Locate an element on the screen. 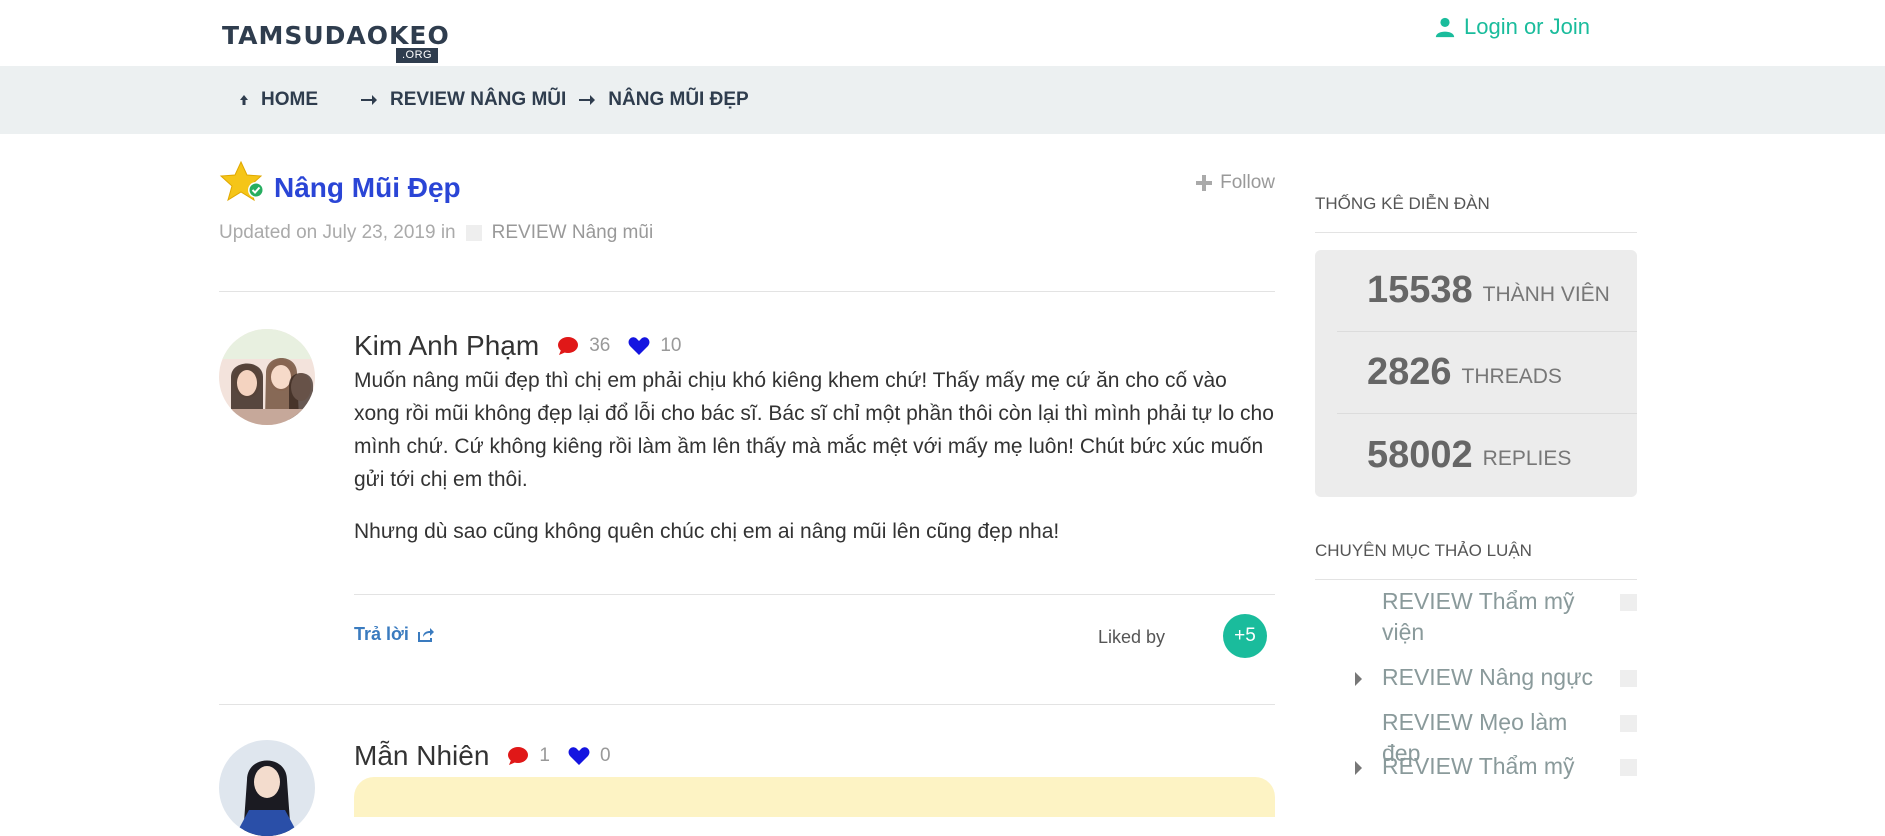 This screenshot has height=836, width=1885. logo-text: TAMSUDAOKEO is located at coordinates (336, 35).